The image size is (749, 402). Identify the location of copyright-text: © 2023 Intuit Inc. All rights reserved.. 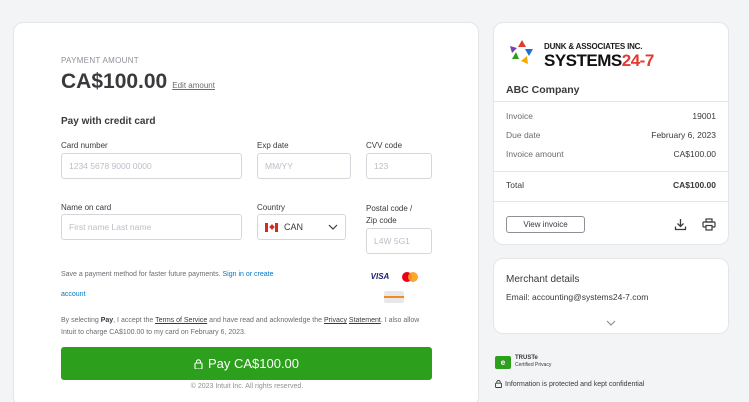
(247, 386).